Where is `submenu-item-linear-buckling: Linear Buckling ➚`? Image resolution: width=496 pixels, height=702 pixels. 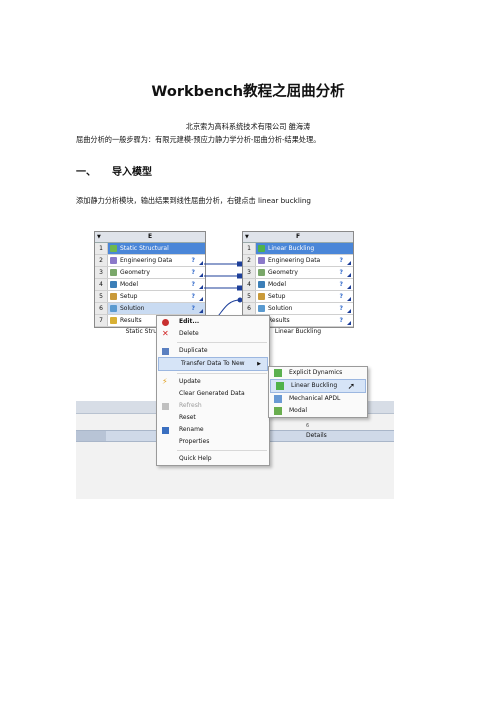 submenu-item-linear-buckling: Linear Buckling ➚ is located at coordinates (318, 386).